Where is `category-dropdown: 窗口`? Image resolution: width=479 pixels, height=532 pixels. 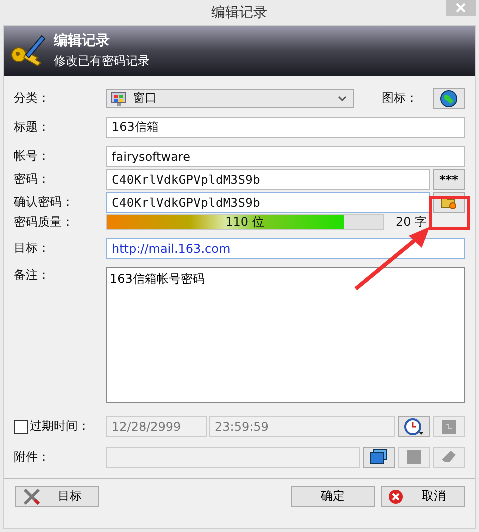 category-dropdown: 窗口 is located at coordinates (230, 98).